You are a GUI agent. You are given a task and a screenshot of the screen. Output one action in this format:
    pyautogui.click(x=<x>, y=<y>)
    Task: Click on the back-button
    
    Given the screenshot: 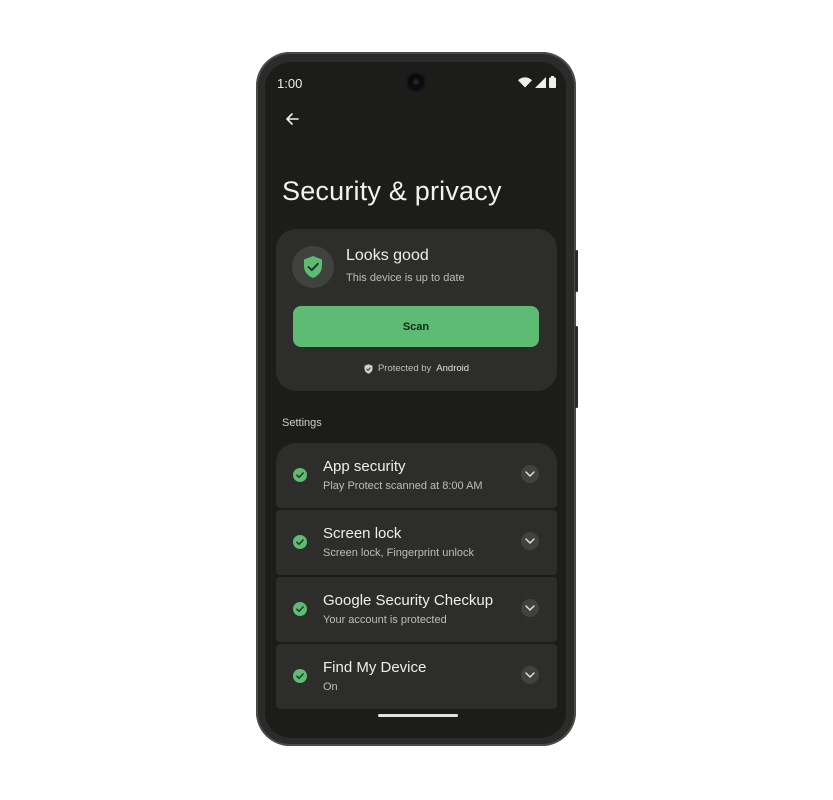 What is the action you would take?
    pyautogui.click(x=292, y=119)
    